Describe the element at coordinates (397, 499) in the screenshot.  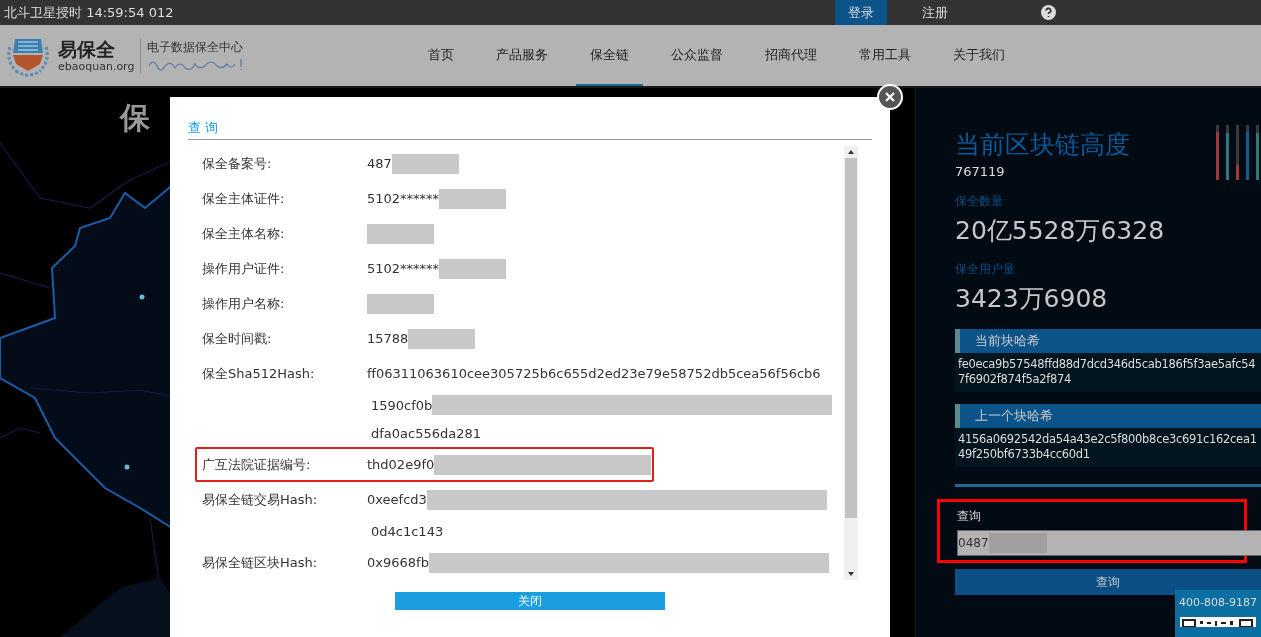
I see `field-value: 0xeefcd3` at that location.